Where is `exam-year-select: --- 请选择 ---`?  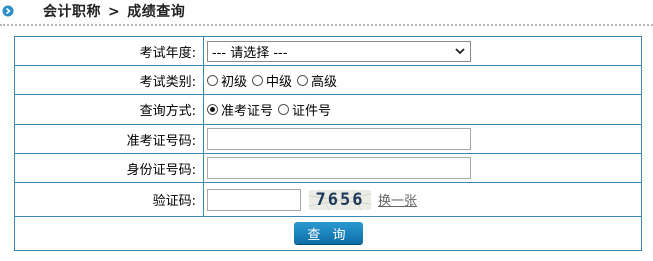 exam-year-select: --- 请选择 --- is located at coordinates (339, 51).